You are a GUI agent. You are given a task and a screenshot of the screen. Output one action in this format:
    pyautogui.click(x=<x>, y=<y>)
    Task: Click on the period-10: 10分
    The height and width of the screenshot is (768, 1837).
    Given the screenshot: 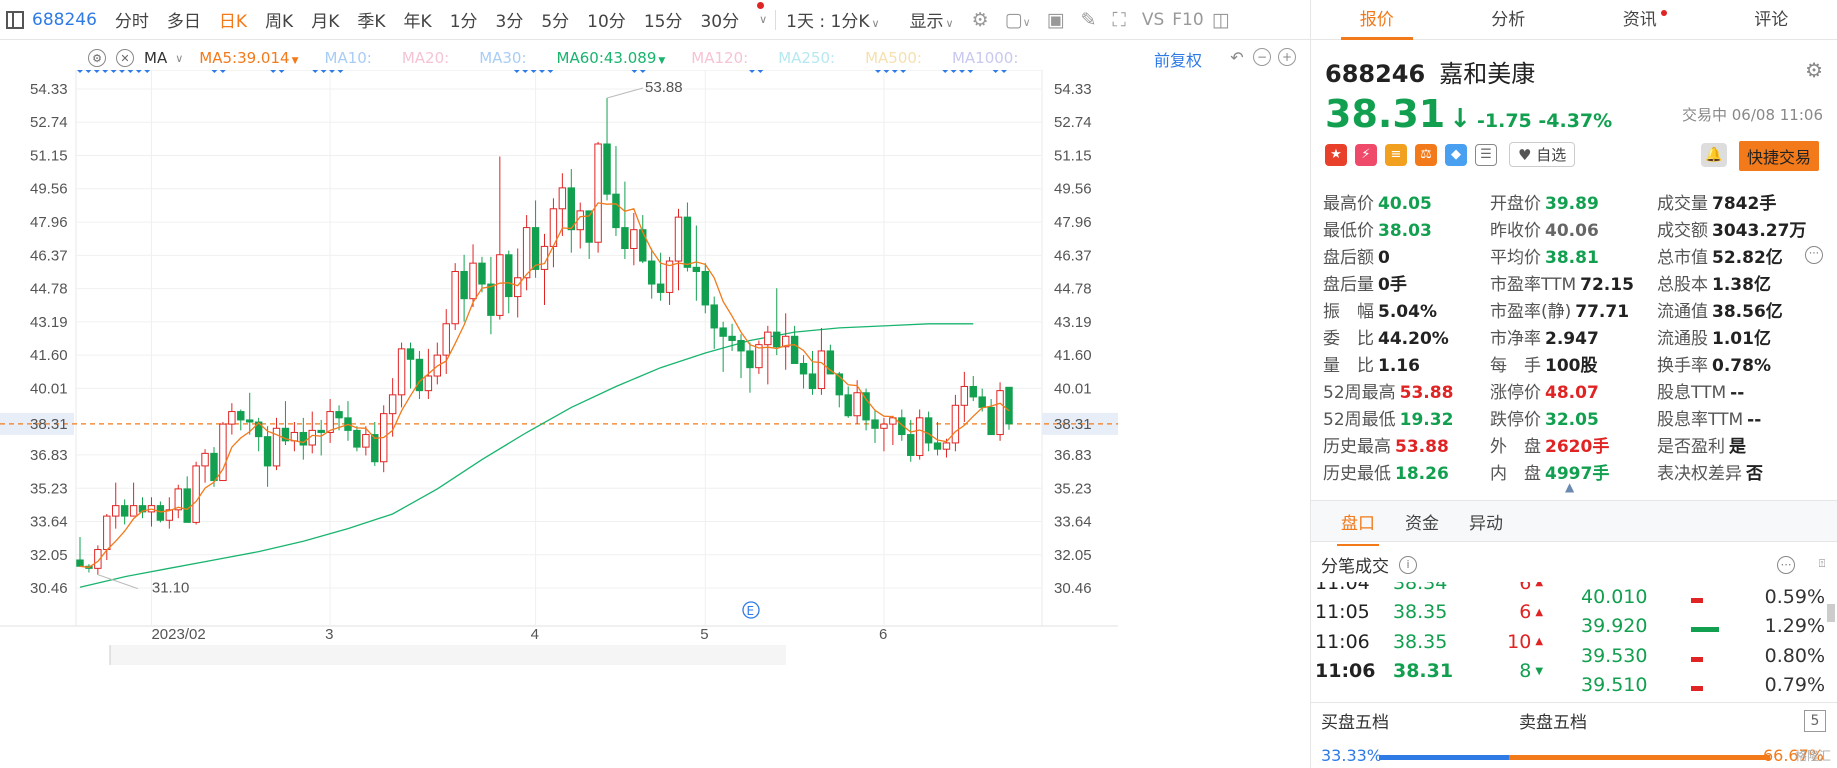 What is the action you would take?
    pyautogui.click(x=606, y=19)
    